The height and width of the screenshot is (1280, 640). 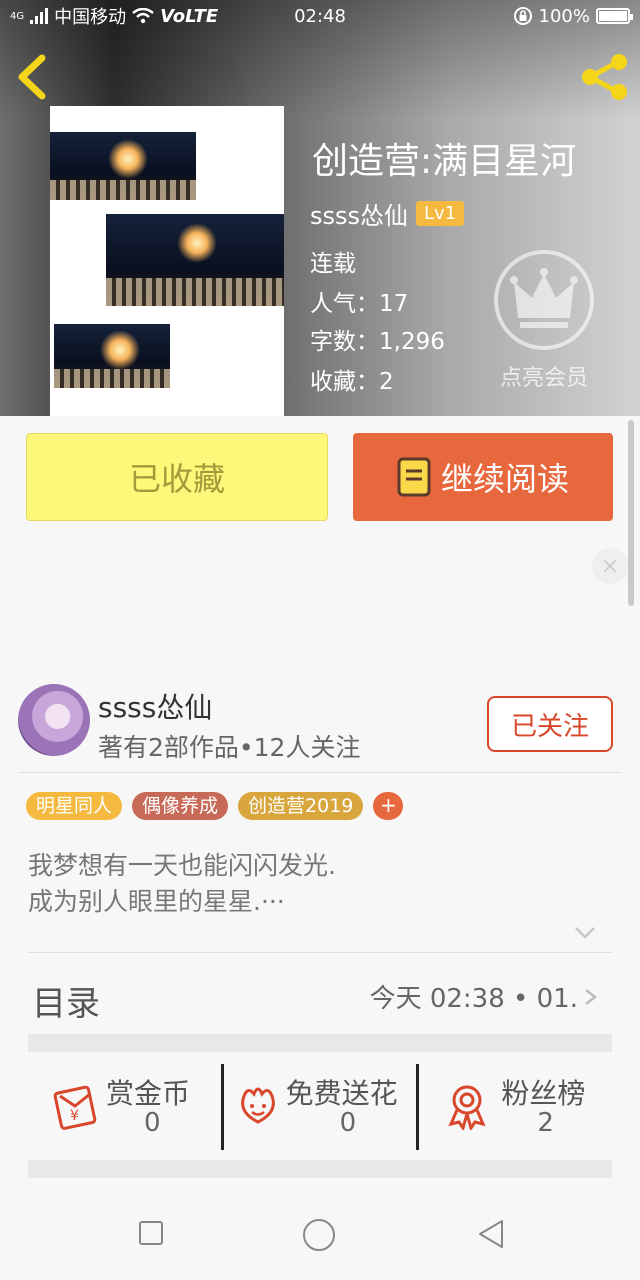 I want to click on author-avatar, so click(x=54, y=720).